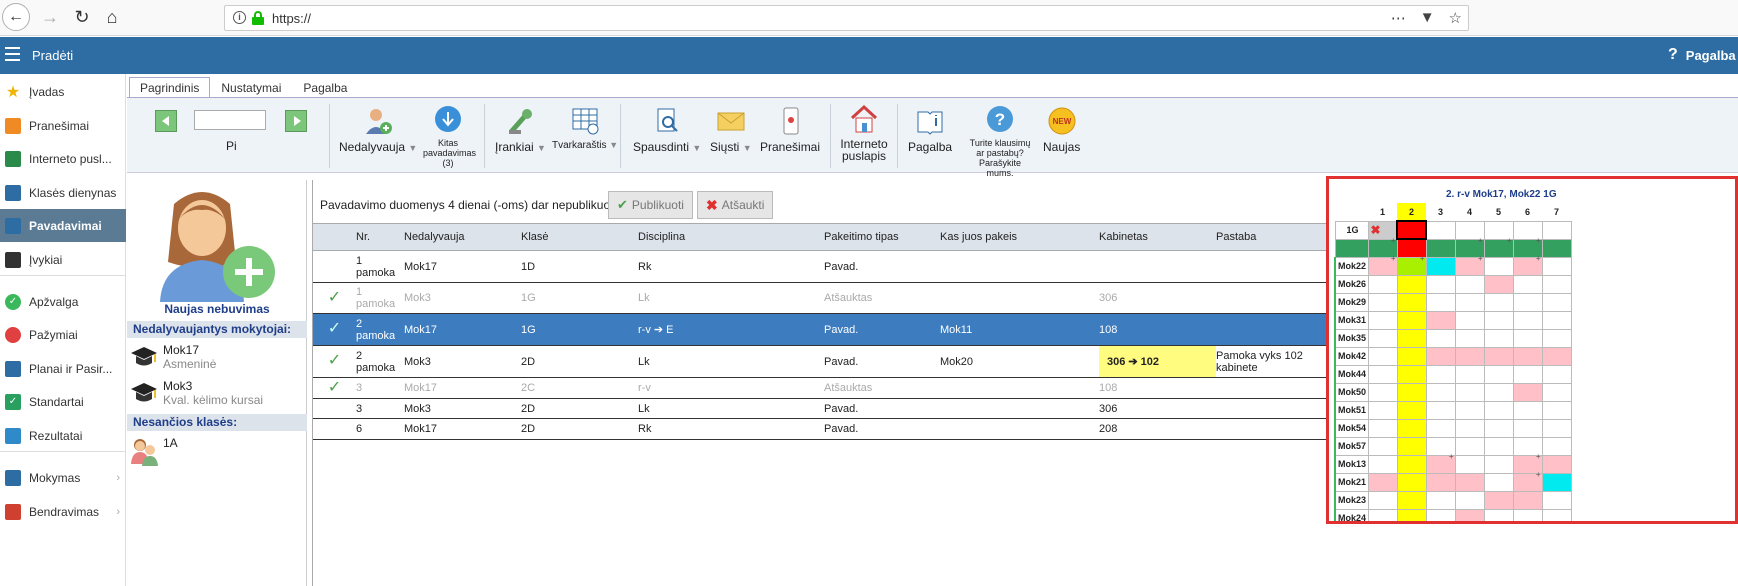 The height and width of the screenshot is (586, 1738). What do you see at coordinates (820, 298) in the screenshot?
I see `table-row: ✓ 1 pamoka Mok3 1G Lk Atšauktas 306` at bounding box center [820, 298].